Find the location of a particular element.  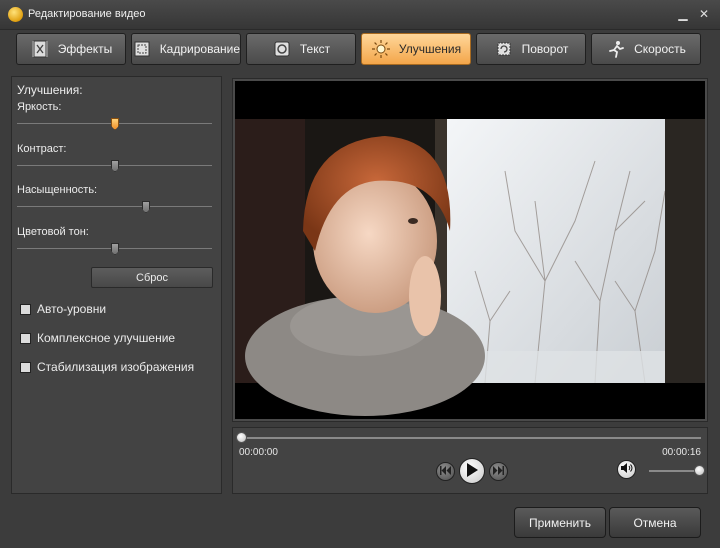

volume-button is located at coordinates (626, 469).